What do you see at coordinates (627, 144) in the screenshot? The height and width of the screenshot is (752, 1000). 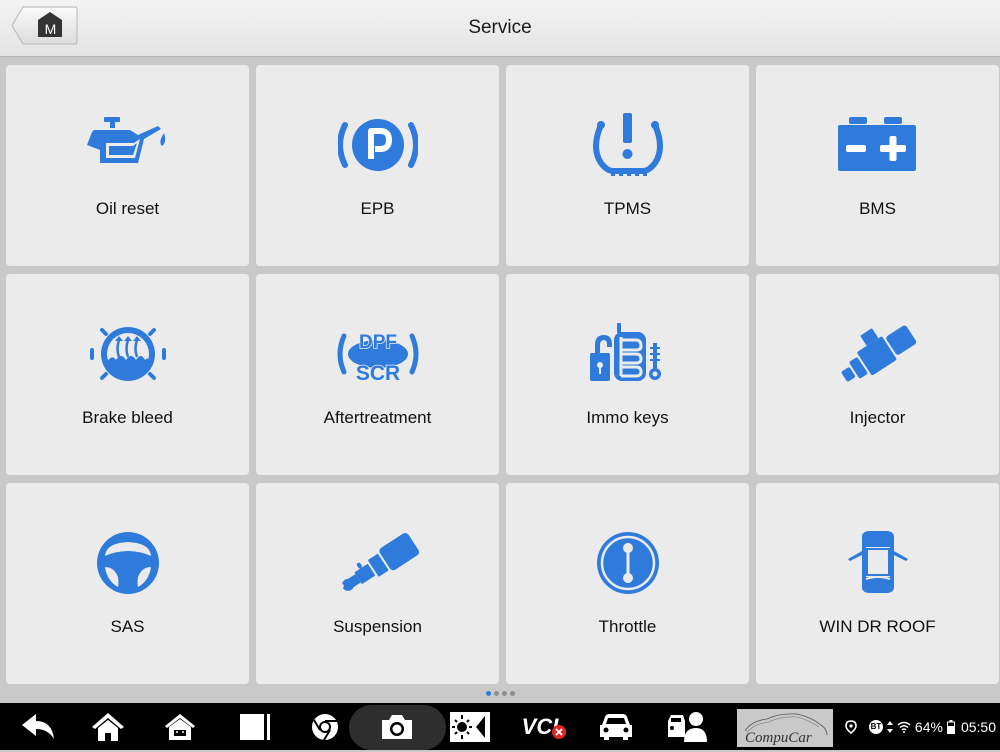 I see `tire-pressure-icon` at bounding box center [627, 144].